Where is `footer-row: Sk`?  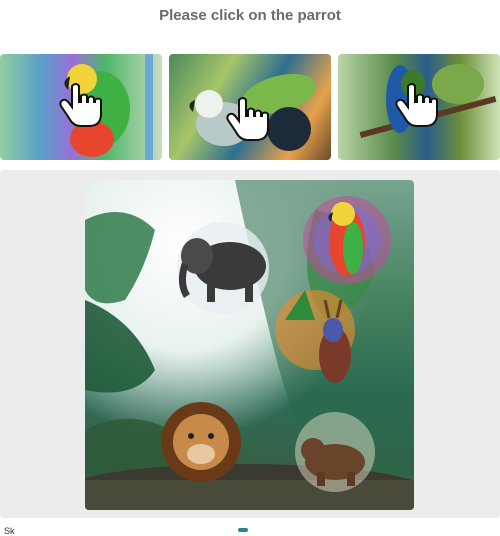
footer-row: Sk is located at coordinates (250, 531).